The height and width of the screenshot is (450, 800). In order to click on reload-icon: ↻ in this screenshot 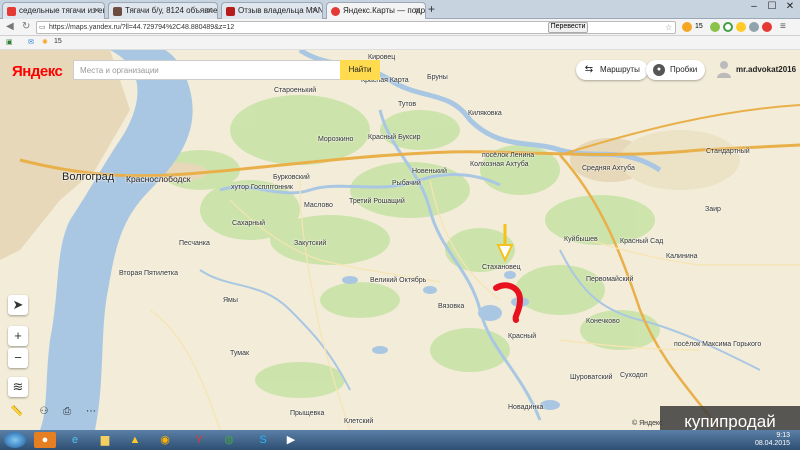, I will do `click(26, 26)`.